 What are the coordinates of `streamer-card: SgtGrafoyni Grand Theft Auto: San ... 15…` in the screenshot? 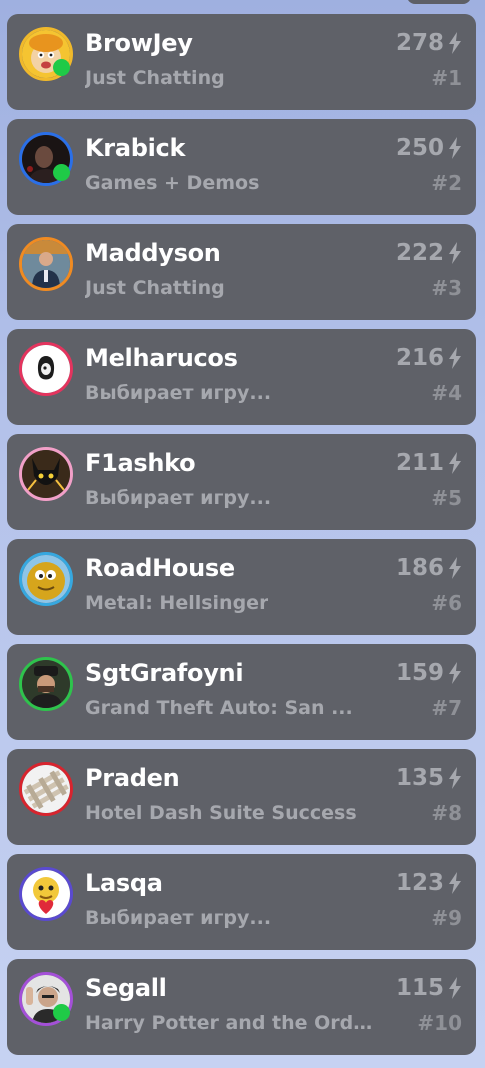 It's located at (241, 692).